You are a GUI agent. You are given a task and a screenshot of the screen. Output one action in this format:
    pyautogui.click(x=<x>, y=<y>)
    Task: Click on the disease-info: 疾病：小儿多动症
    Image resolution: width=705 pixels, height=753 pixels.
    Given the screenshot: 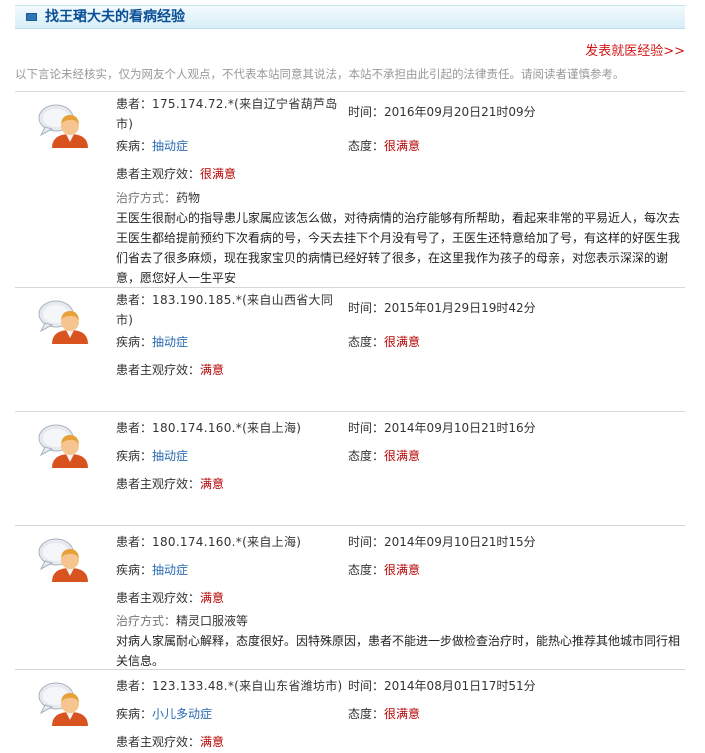 What is the action you would take?
    pyautogui.click(x=164, y=714)
    